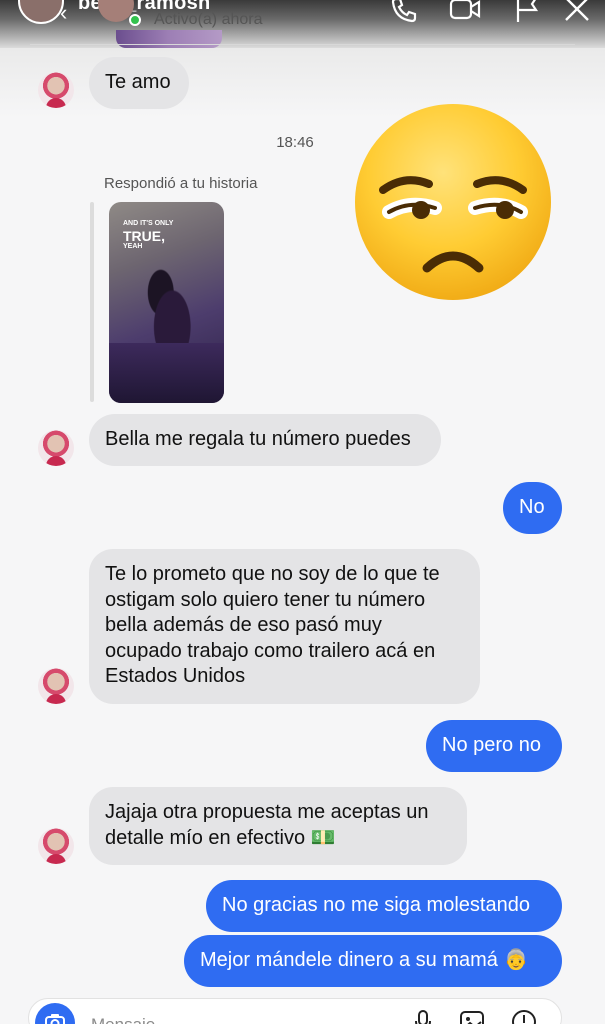  Describe the element at coordinates (181, 183) in the screenshot. I see `story-reply-label: Respondió a tu historia` at that location.